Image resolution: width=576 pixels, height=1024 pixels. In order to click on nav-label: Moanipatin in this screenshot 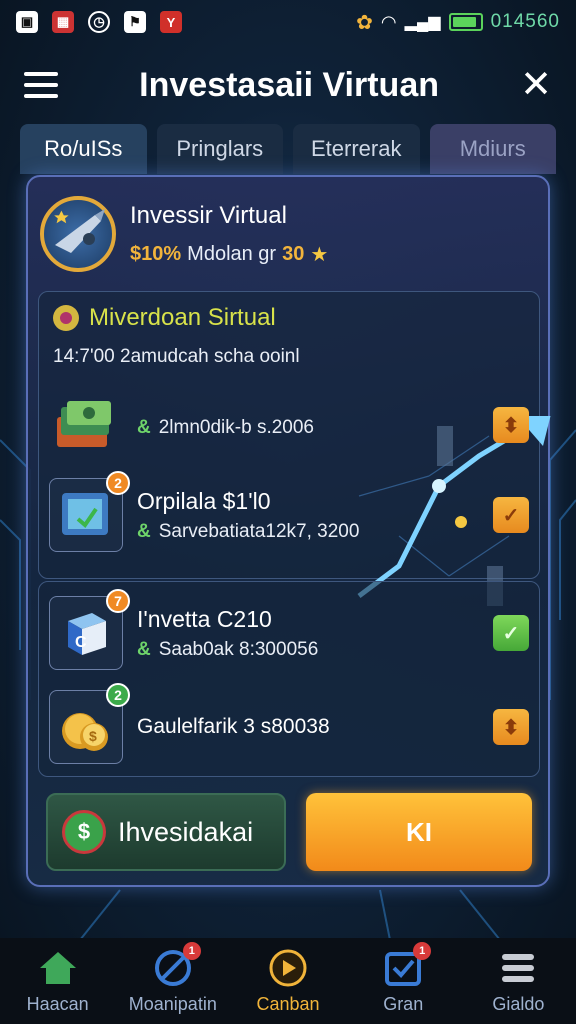, I will do `click(172, 1003)`.